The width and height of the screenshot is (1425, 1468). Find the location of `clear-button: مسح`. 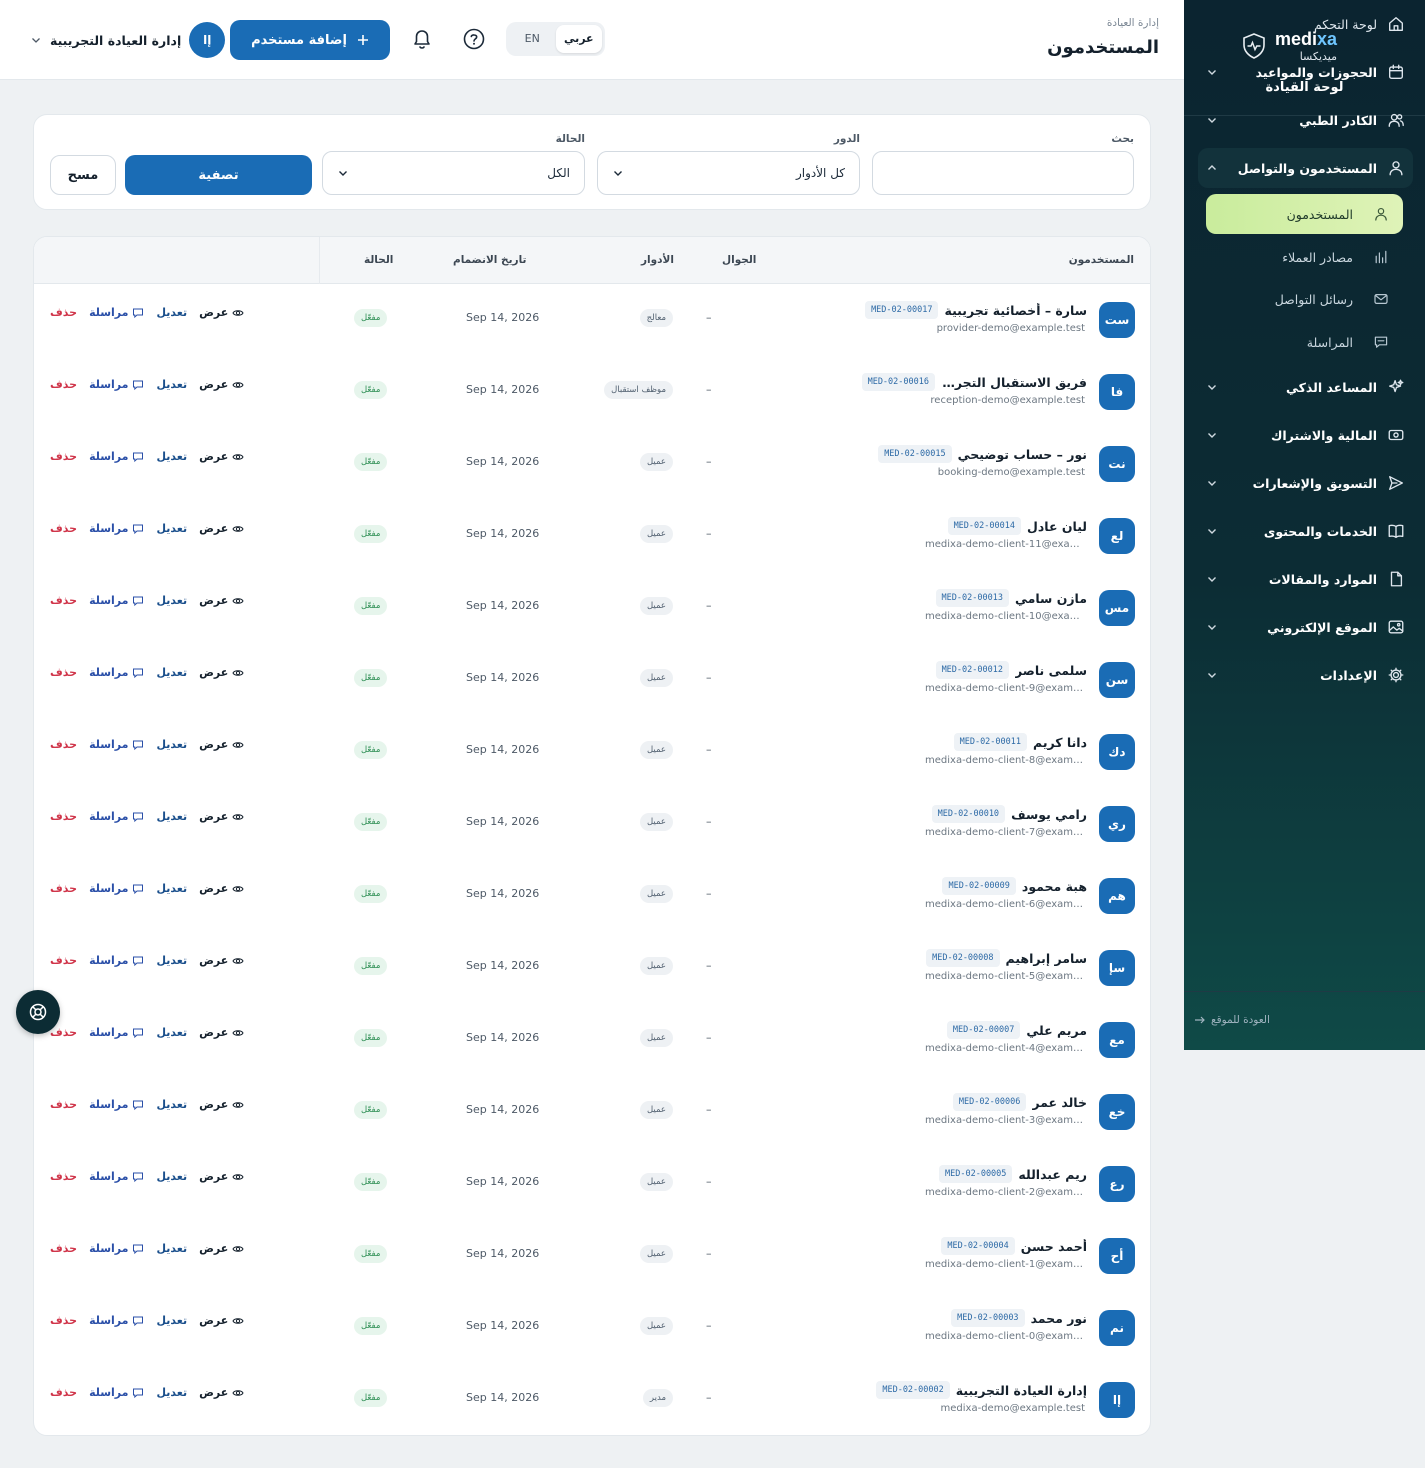

clear-button: مسح is located at coordinates (83, 175).